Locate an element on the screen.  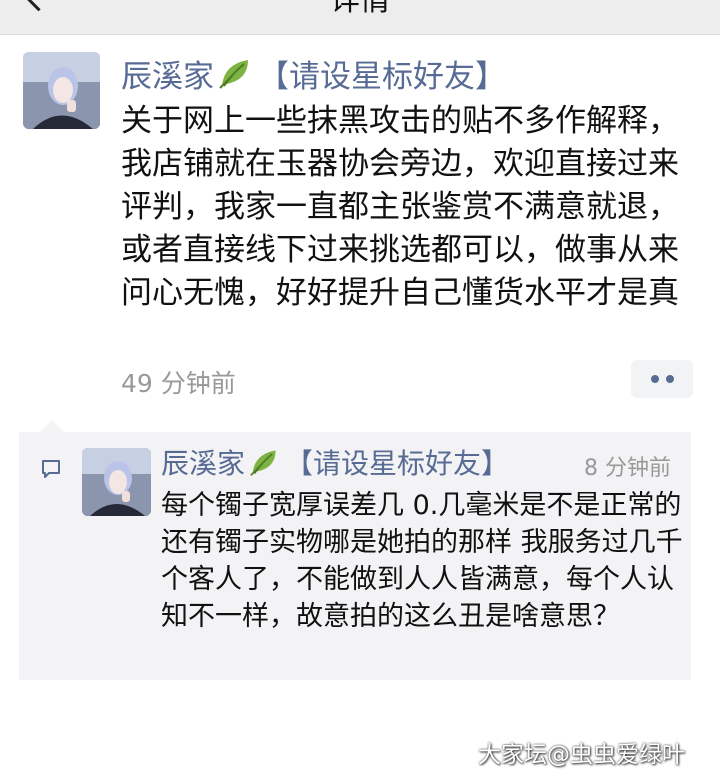
comment-bubble-icon is located at coordinates (51, 469).